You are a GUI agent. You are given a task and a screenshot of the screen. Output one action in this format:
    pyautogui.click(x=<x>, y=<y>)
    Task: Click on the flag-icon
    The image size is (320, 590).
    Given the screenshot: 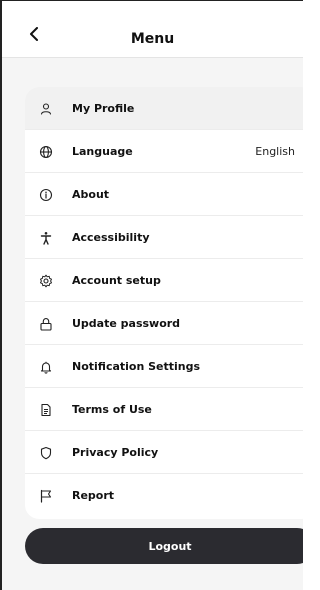 What is the action you would take?
    pyautogui.click(x=46, y=496)
    